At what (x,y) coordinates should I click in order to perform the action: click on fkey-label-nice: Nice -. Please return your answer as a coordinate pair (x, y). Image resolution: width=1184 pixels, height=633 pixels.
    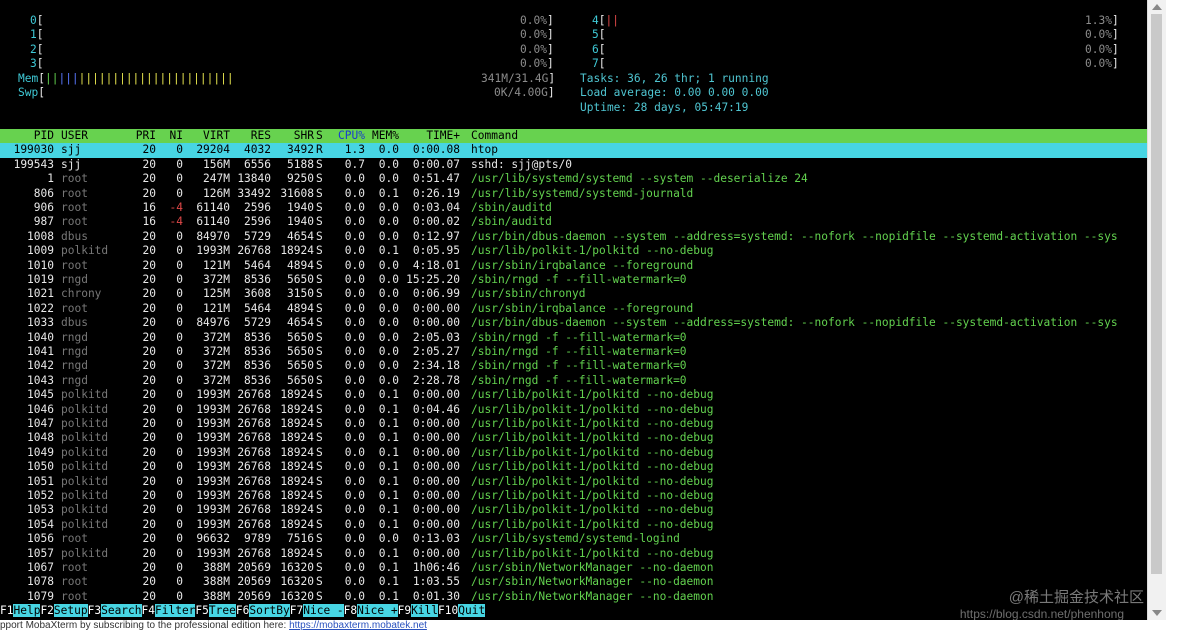
    Looking at the image, I should click on (323, 610).